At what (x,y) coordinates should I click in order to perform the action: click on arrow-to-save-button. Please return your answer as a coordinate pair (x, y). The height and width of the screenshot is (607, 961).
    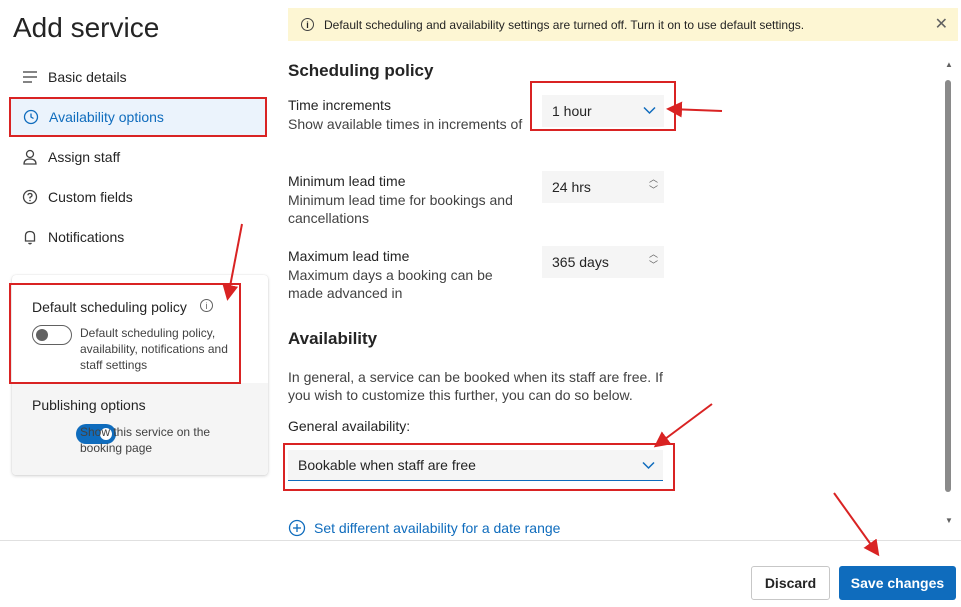
    Looking at the image, I should click on (856, 524).